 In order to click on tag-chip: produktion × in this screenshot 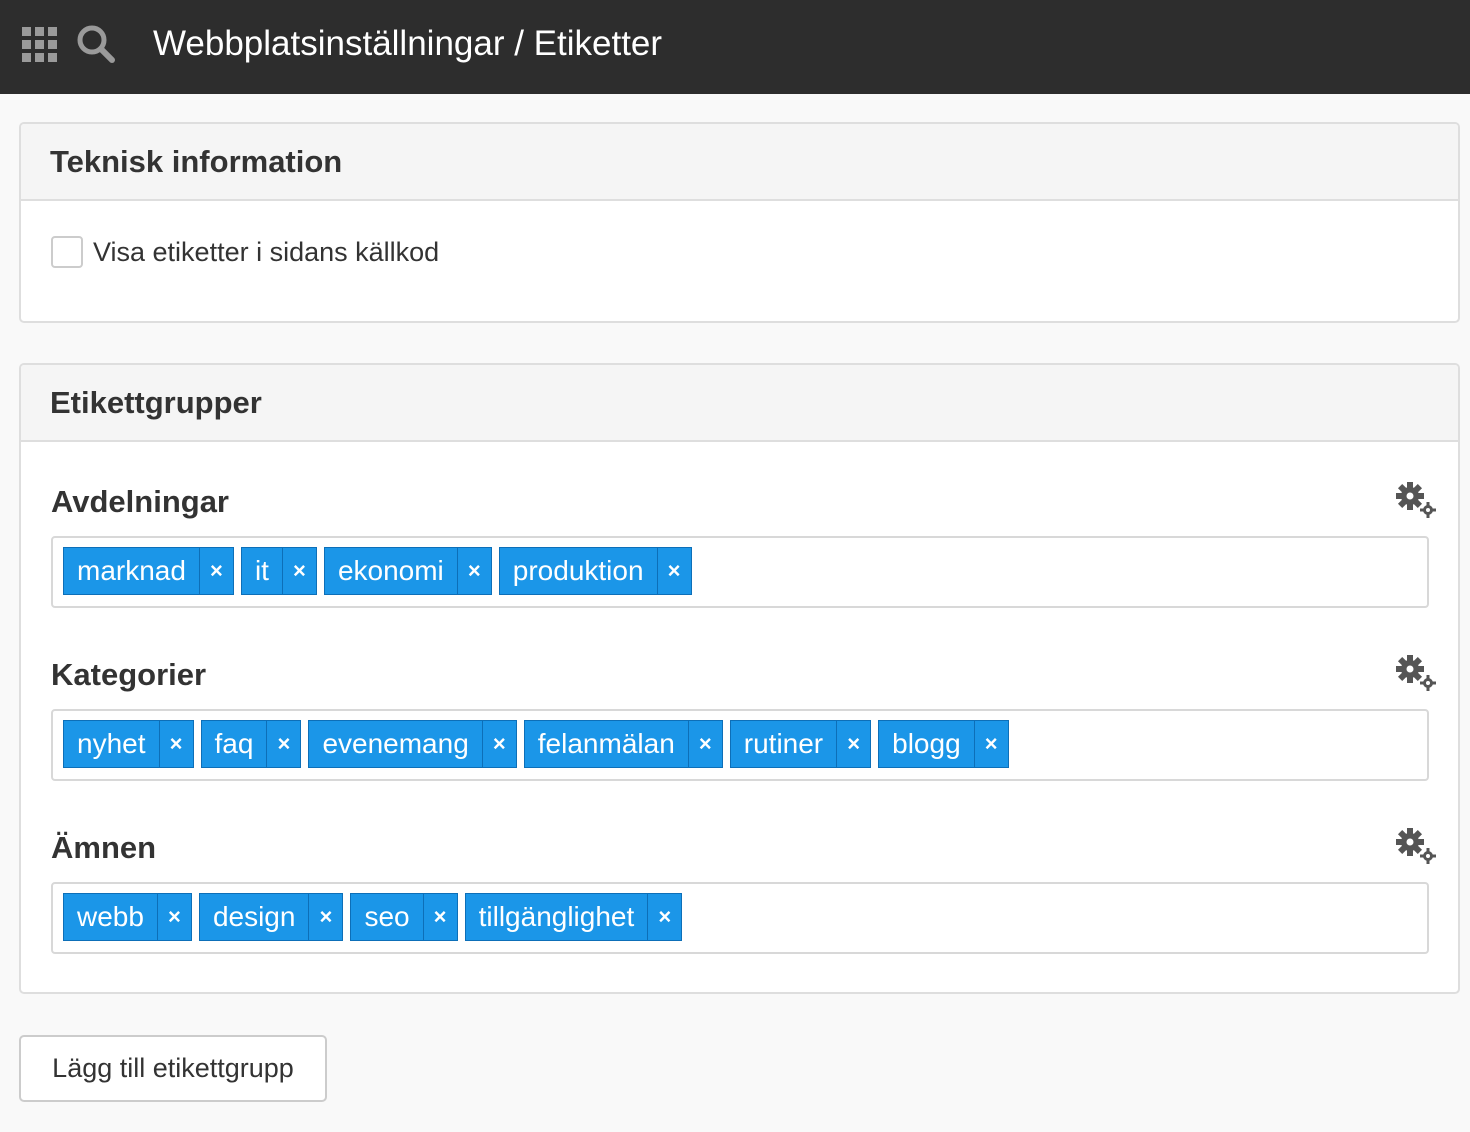, I will do `click(595, 571)`.